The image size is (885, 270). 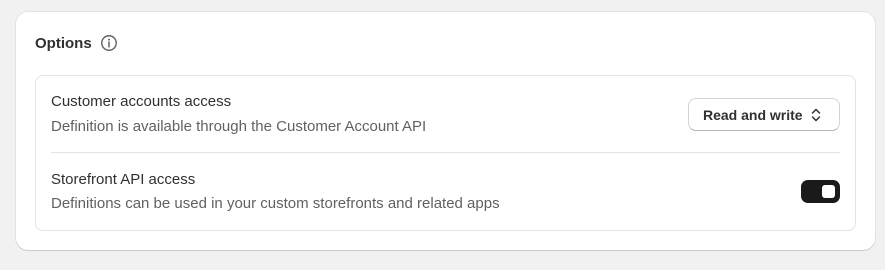 What do you see at coordinates (828, 191) in the screenshot?
I see `toggle-knob` at bounding box center [828, 191].